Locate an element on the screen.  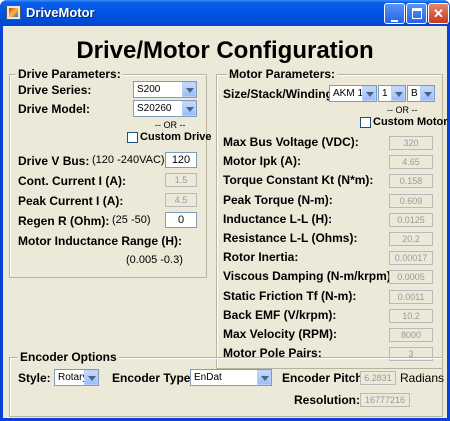
drive-or-separator: -- OR -- is located at coordinates (170, 125).